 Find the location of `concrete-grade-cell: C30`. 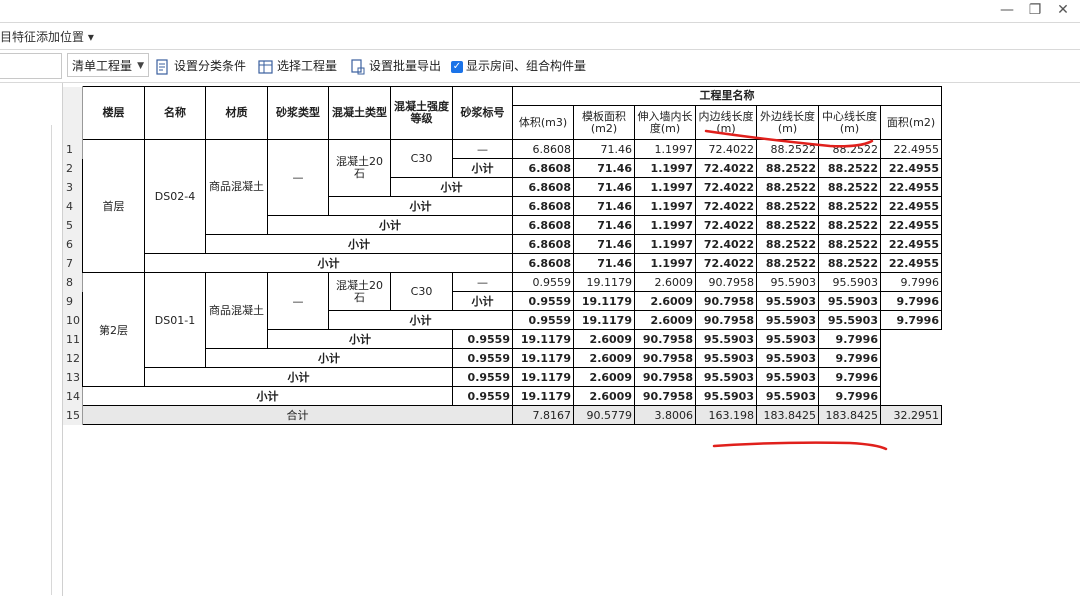

concrete-grade-cell: C30 is located at coordinates (421, 158).